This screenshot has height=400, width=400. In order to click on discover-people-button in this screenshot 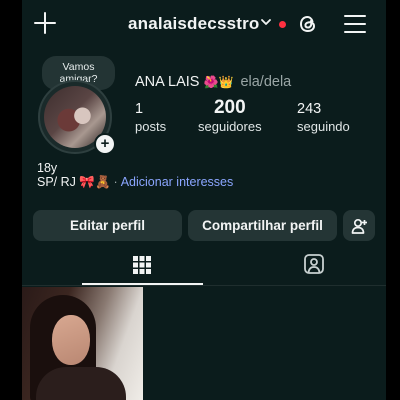, I will do `click(359, 225)`.